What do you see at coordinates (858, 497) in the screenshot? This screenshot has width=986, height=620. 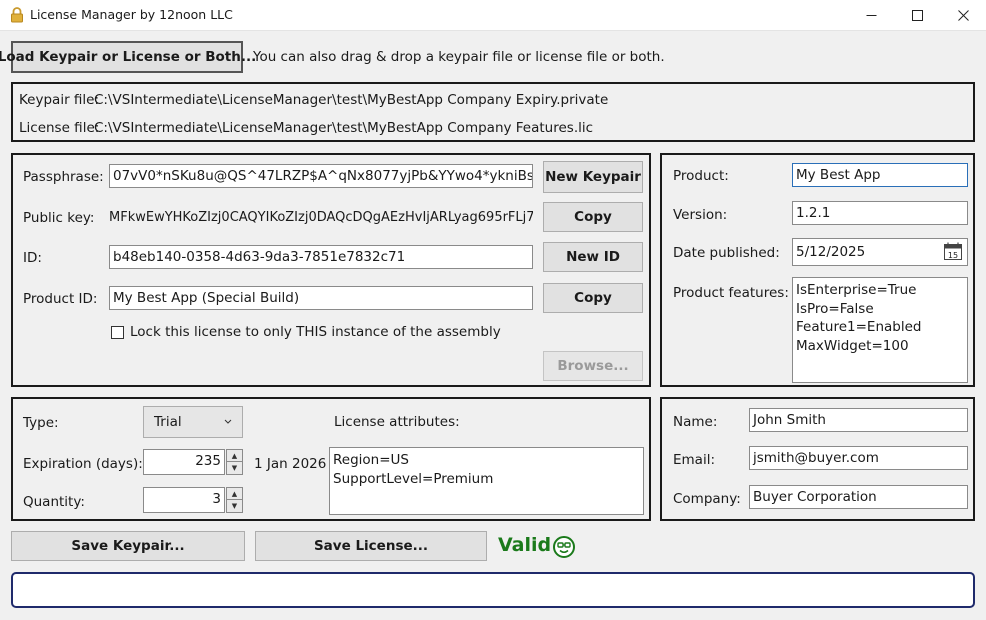 I see `company-input: Buyer Corporation` at bounding box center [858, 497].